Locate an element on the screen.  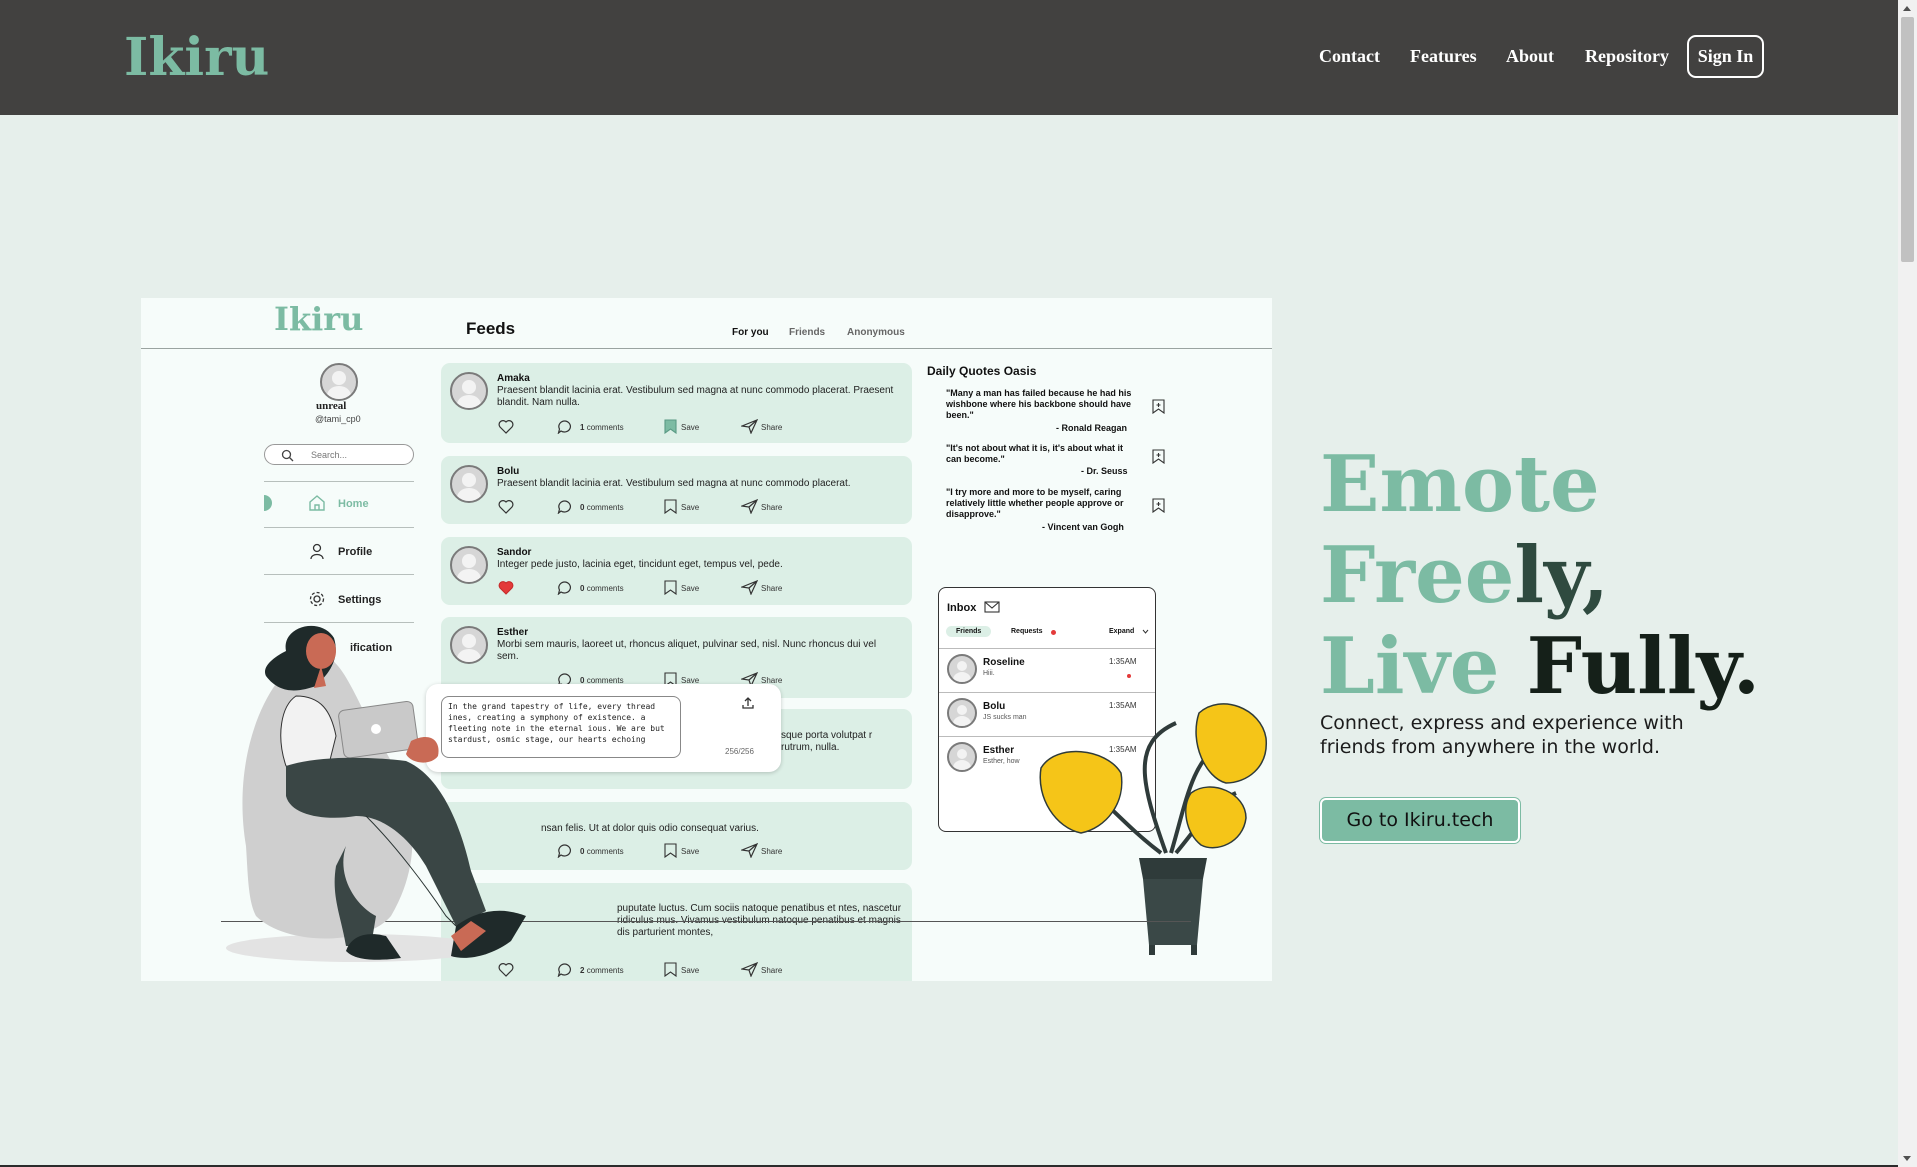
preview-quote-author: - Dr. Seuss is located at coordinates (1104, 471).